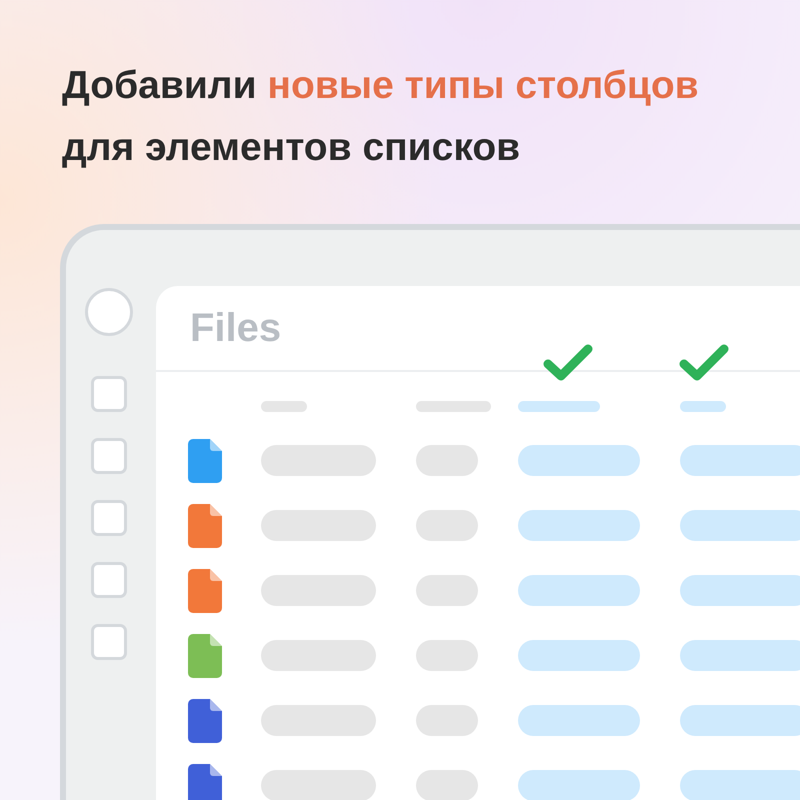 The height and width of the screenshot is (800, 800). Describe the element at coordinates (236, 328) in the screenshot. I see `window-title: Files` at that location.